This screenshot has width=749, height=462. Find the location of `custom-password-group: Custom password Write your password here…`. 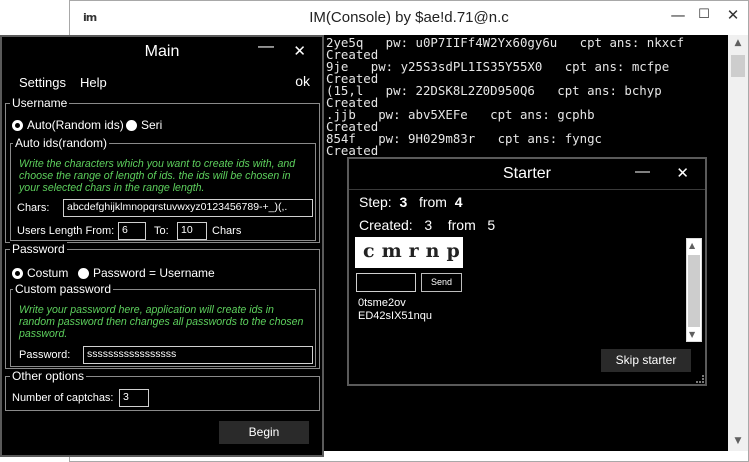

custom-password-group: Custom password Write your password here… is located at coordinates (163, 324).